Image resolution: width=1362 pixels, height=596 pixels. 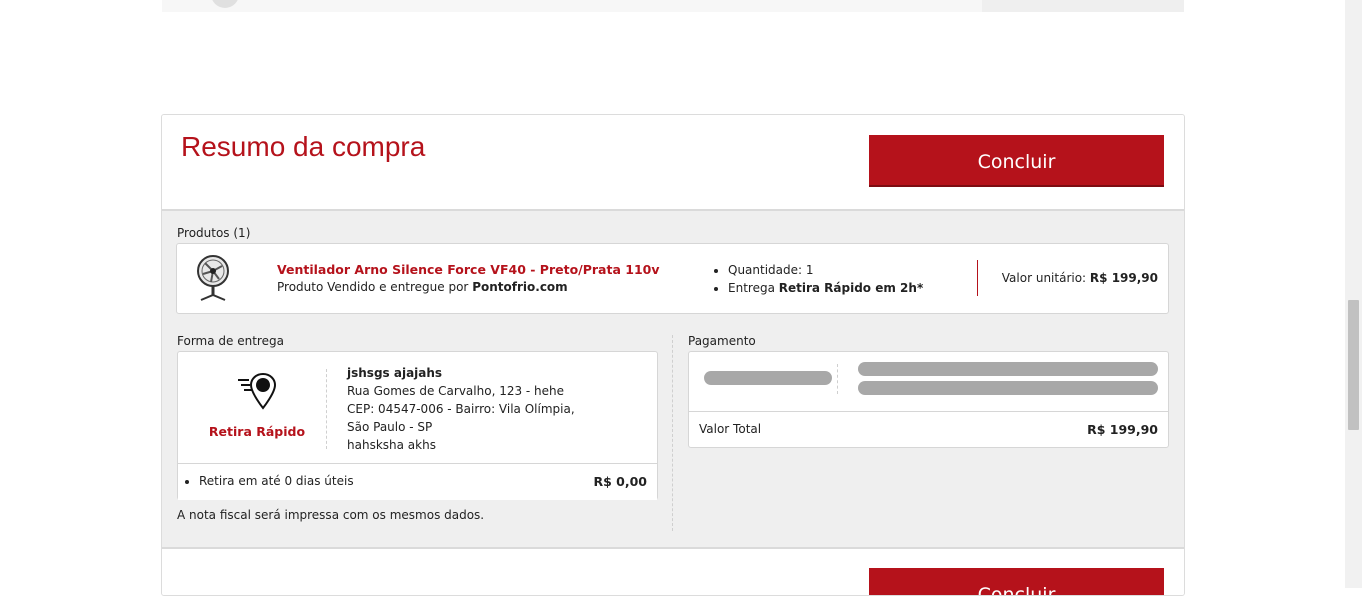 I want to click on product-quantity: Quantidade: 1, so click(x=825, y=270).